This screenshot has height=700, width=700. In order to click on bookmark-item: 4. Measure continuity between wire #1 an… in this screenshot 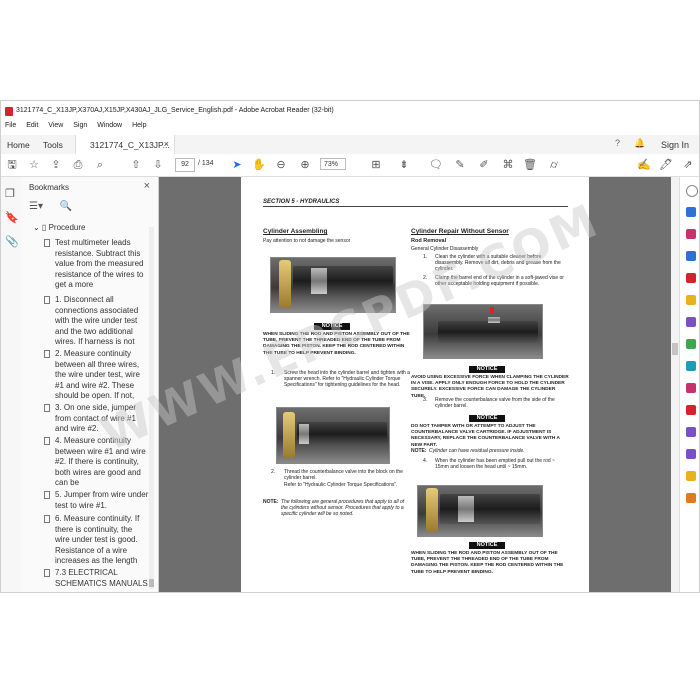, I will do `click(96, 462)`.